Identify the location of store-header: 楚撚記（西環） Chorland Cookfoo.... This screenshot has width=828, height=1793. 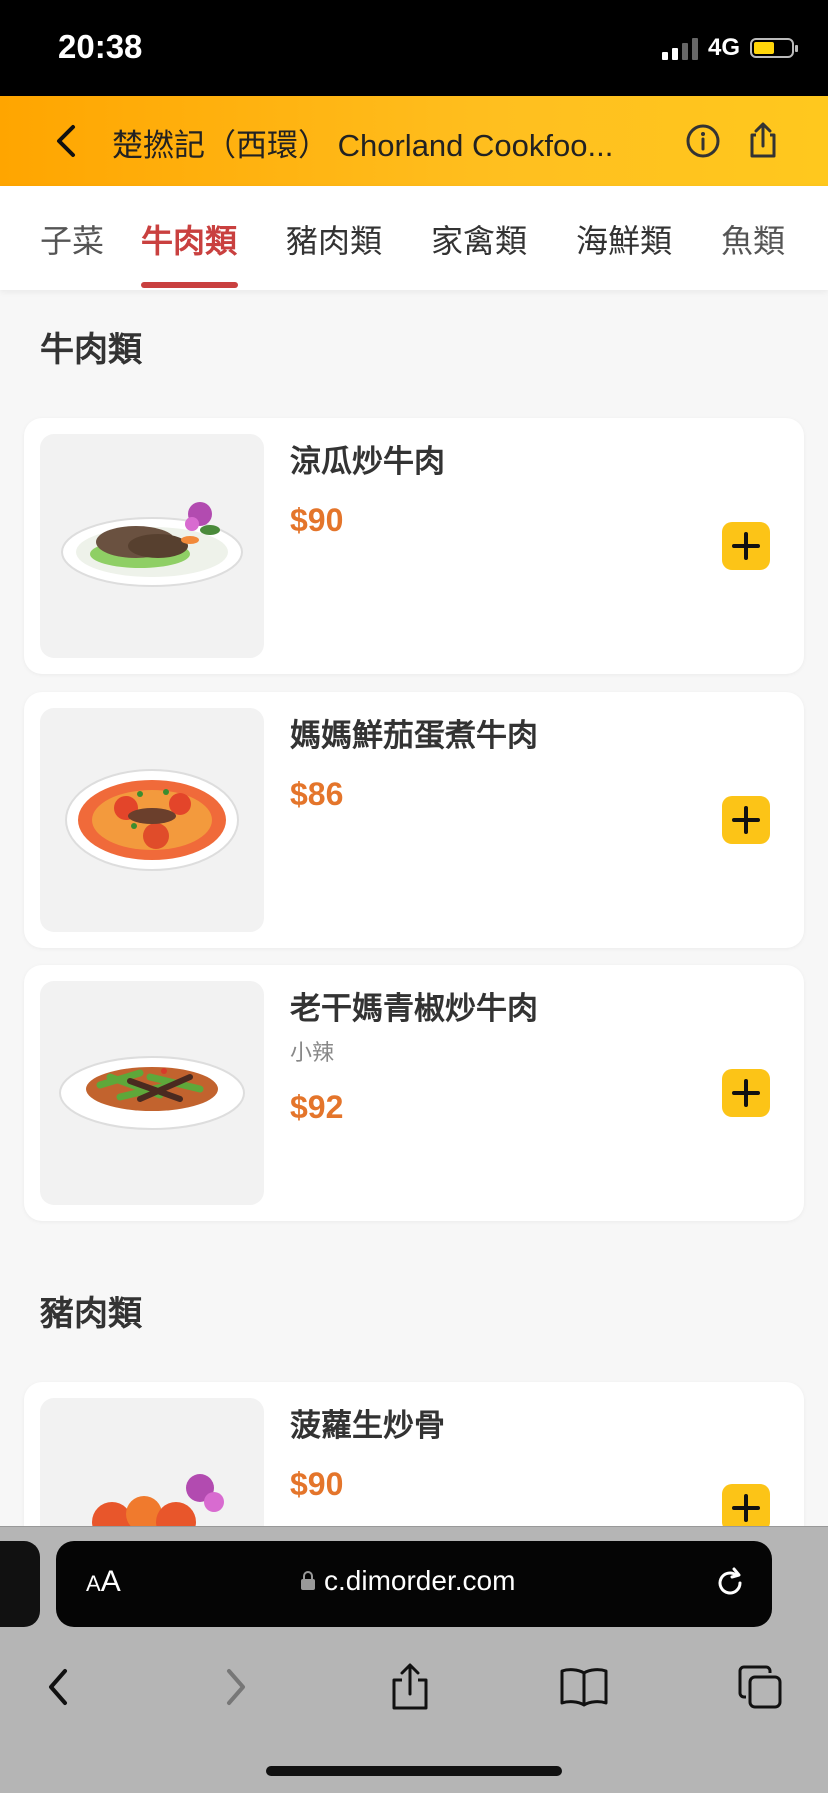
(414, 141).